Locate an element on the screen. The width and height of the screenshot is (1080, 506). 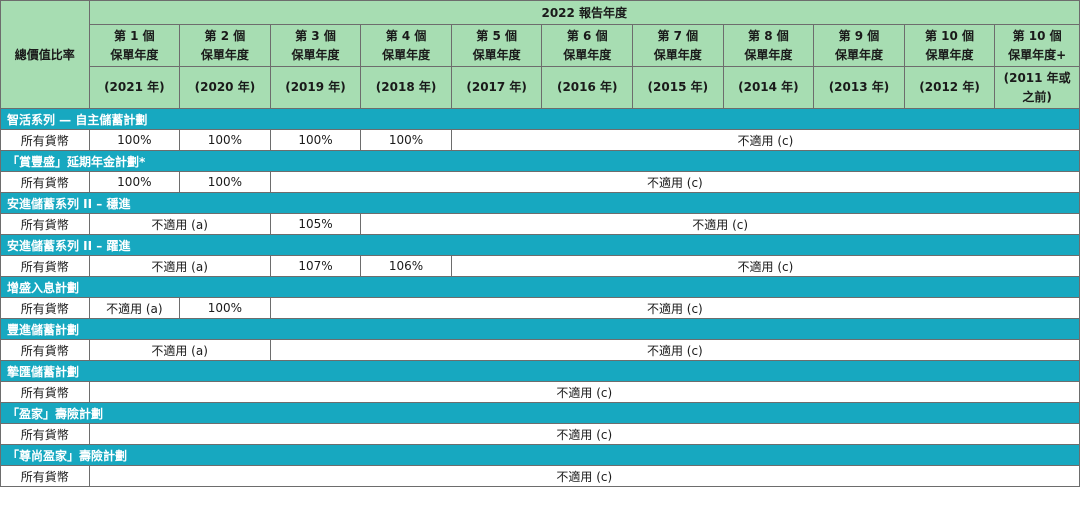
section-title-plan-6: 豐進儲蓄計劃 is located at coordinates (540, 329).